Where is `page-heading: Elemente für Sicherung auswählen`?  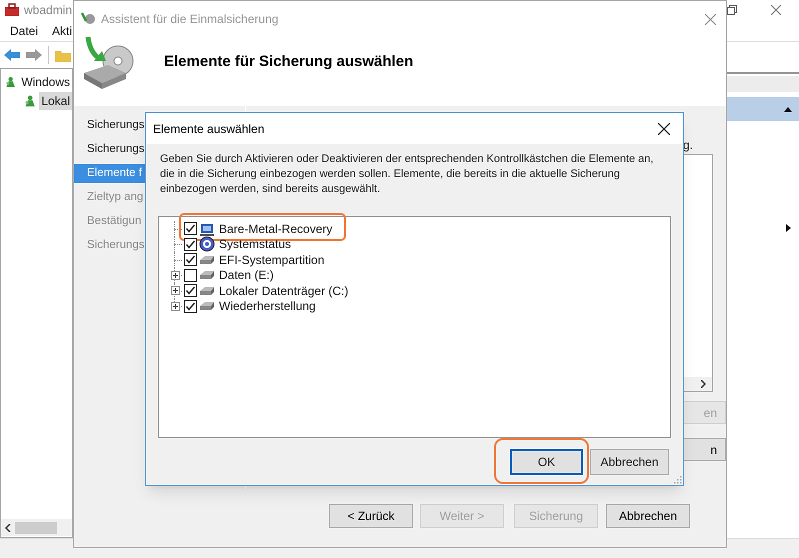
page-heading: Elemente für Sicherung auswählen is located at coordinates (289, 62).